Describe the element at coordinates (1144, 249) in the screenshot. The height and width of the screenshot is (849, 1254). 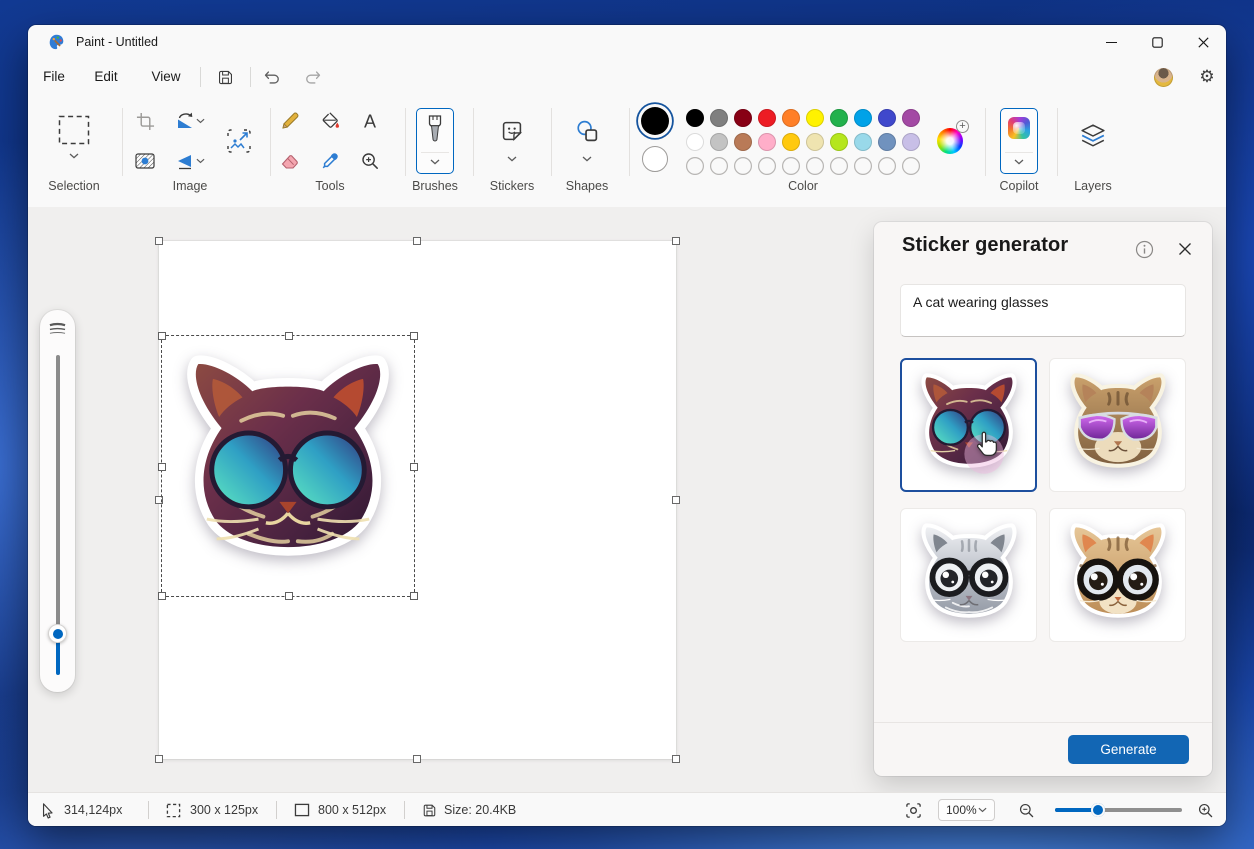
I see `info-button` at that location.